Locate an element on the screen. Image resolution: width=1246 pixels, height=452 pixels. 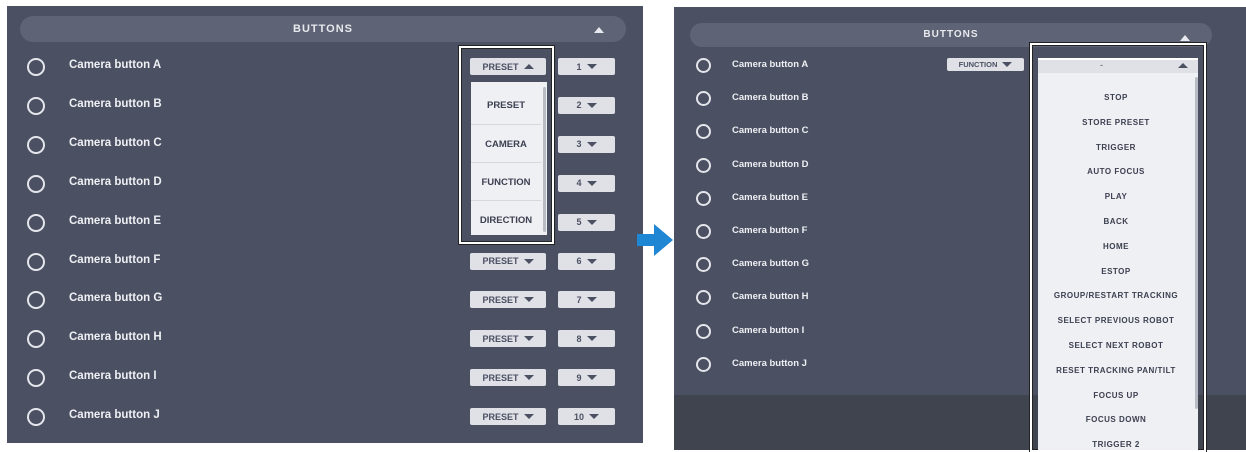
function-dropdown-value: - is located at coordinates (1101, 65).